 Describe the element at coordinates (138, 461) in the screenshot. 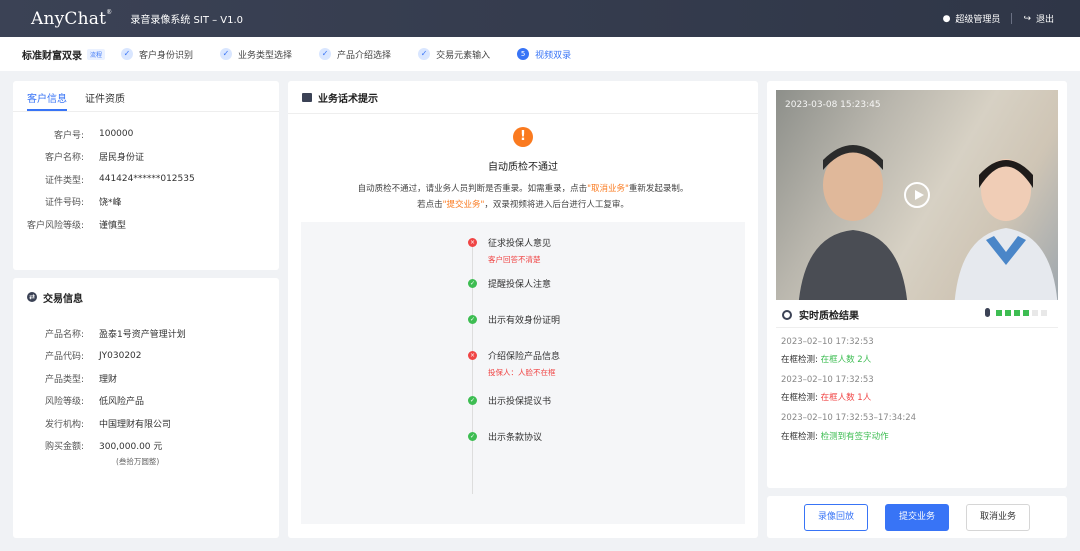

I see `amount-in-words: (叁拾万圆整)` at that location.